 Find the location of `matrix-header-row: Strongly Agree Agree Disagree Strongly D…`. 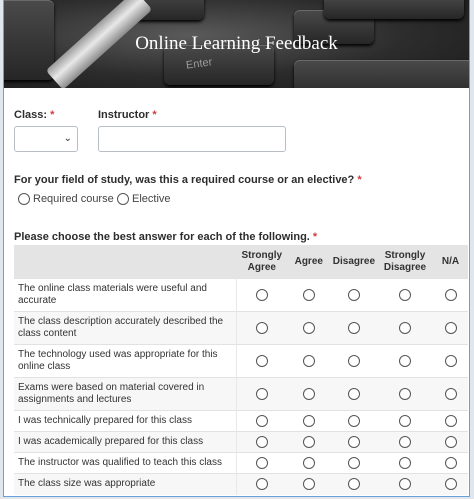

matrix-header-row: Strongly Agree Agree Disagree Strongly D… is located at coordinates (241, 262).